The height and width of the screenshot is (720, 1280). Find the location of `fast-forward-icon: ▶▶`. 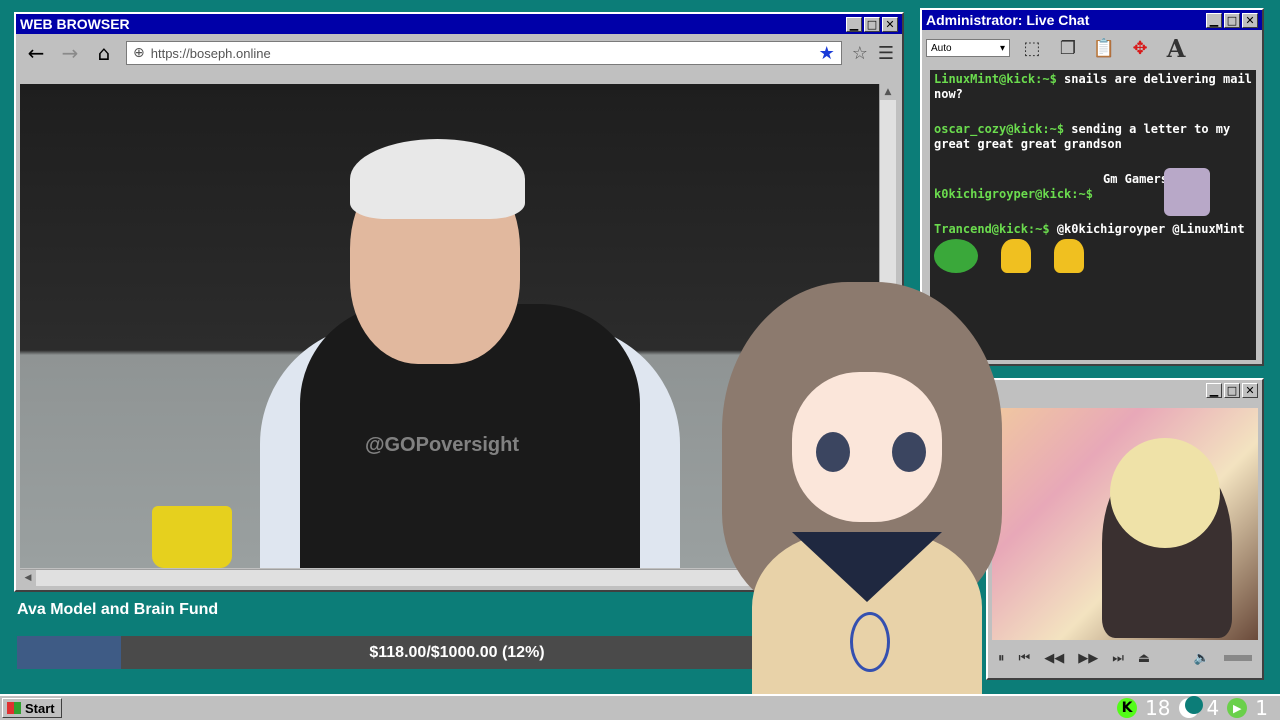

fast-forward-icon: ▶▶ is located at coordinates (1088, 658).